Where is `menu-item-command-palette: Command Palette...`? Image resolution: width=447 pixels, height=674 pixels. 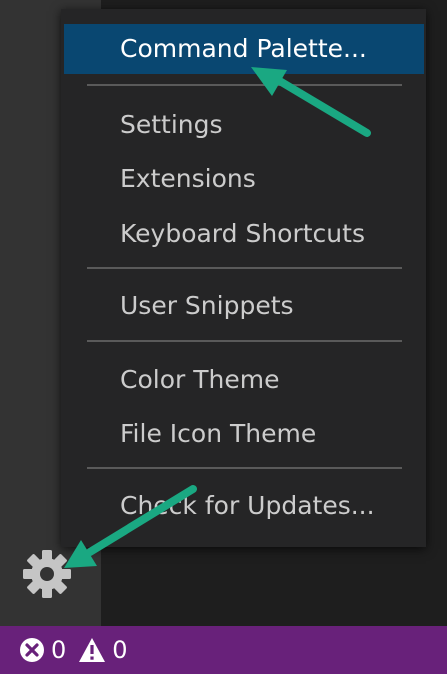 menu-item-command-palette: Command Palette... is located at coordinates (244, 49).